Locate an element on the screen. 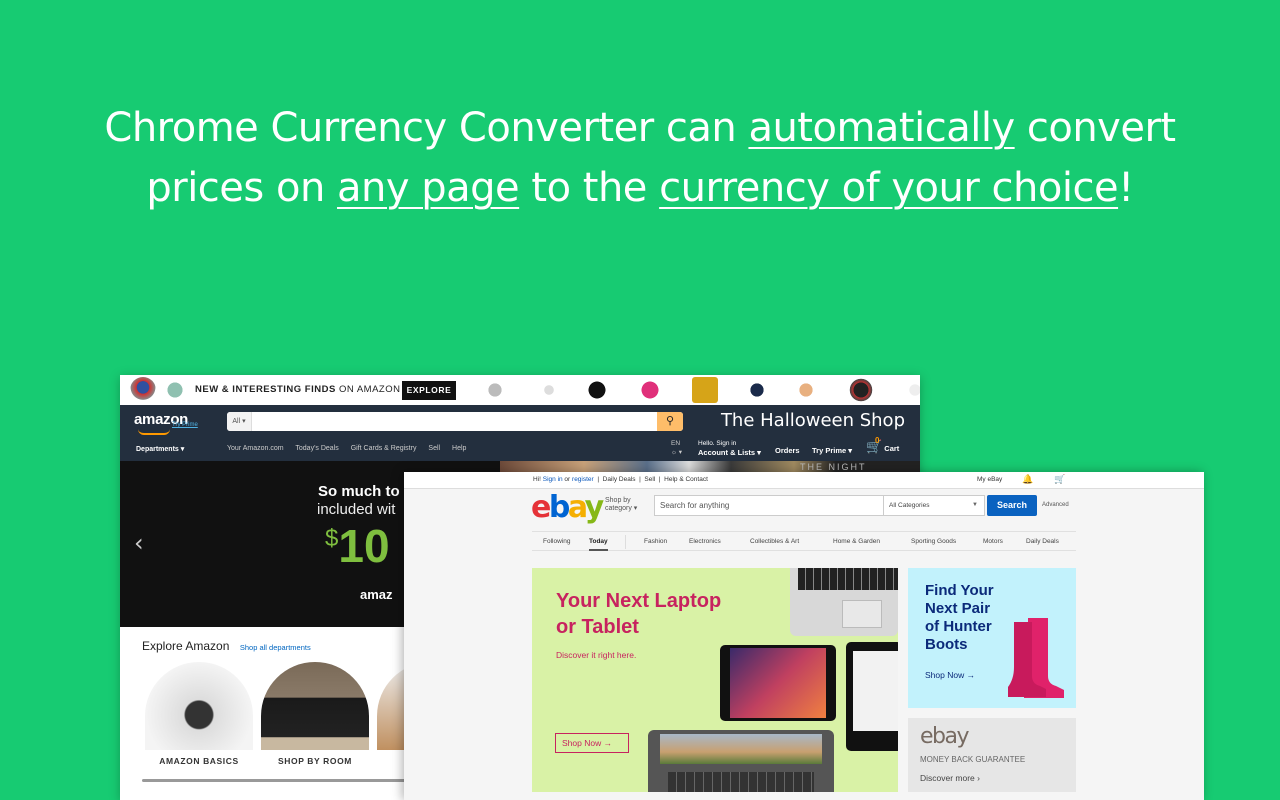 This screenshot has height=800, width=1280. product-thumb-vader is located at coordinates (861, 390).